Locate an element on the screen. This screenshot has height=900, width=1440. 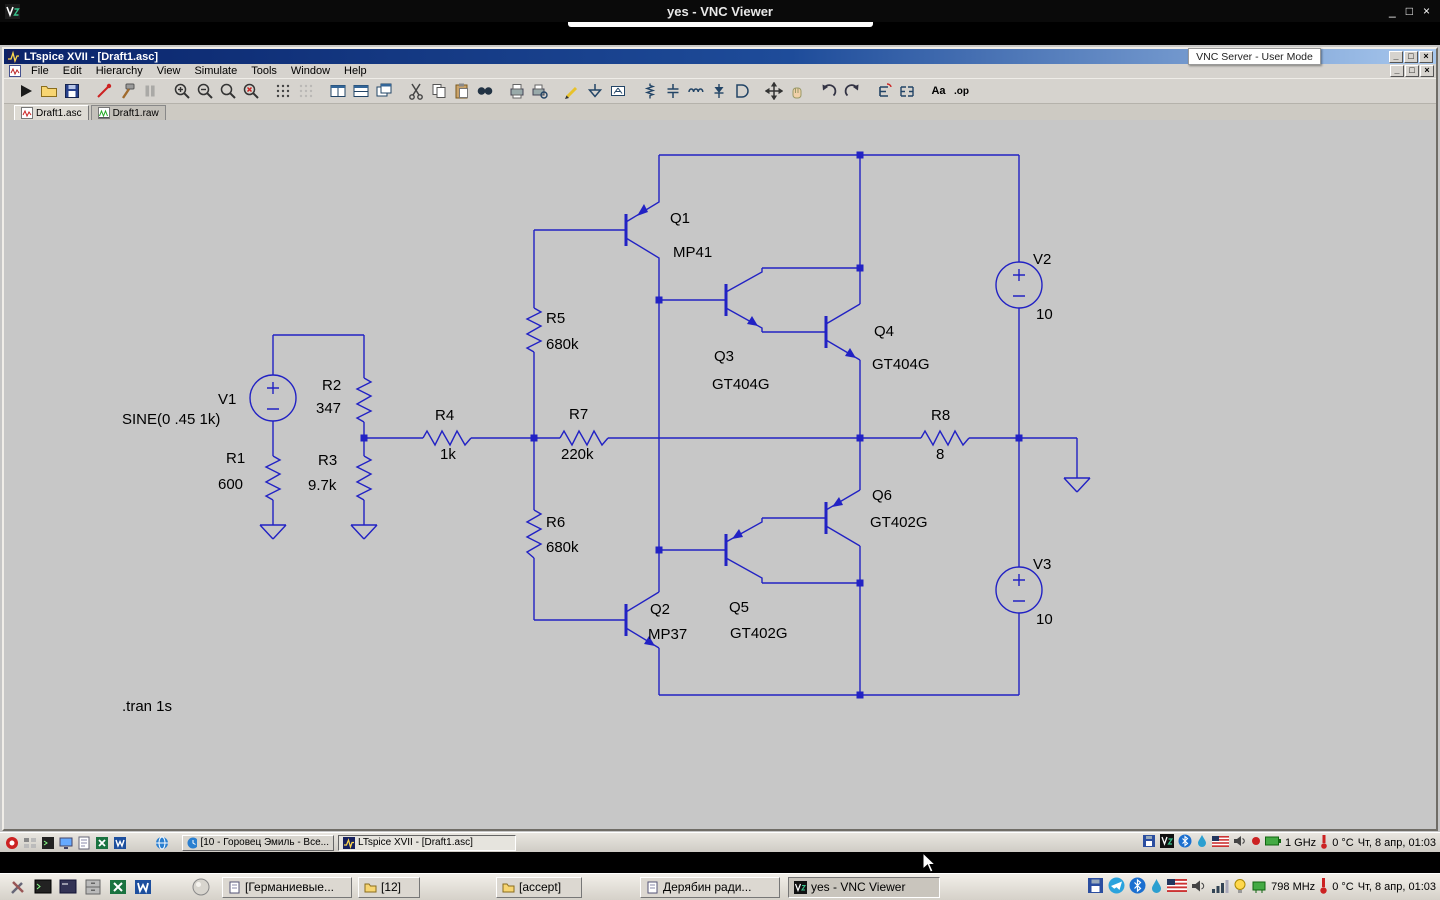
component-Q2: Q2 MP37 is located at coordinates (655, 620).